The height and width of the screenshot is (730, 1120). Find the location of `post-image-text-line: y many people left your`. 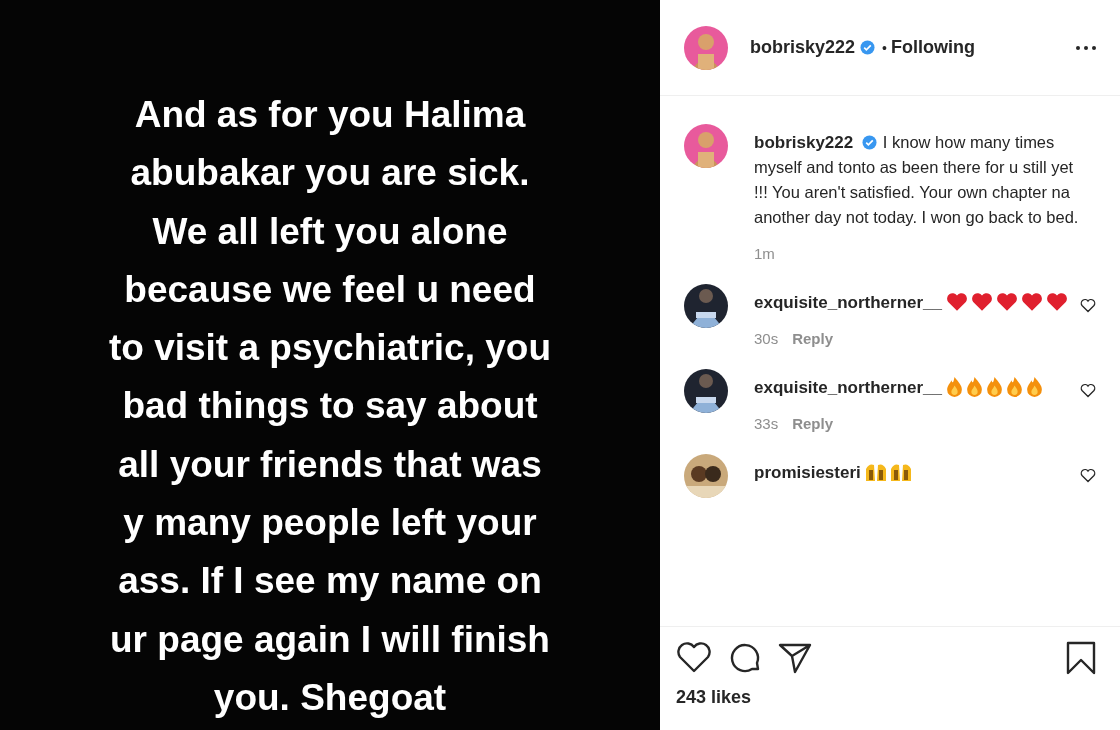

post-image-text-line: y many people left your is located at coordinates (330, 523).